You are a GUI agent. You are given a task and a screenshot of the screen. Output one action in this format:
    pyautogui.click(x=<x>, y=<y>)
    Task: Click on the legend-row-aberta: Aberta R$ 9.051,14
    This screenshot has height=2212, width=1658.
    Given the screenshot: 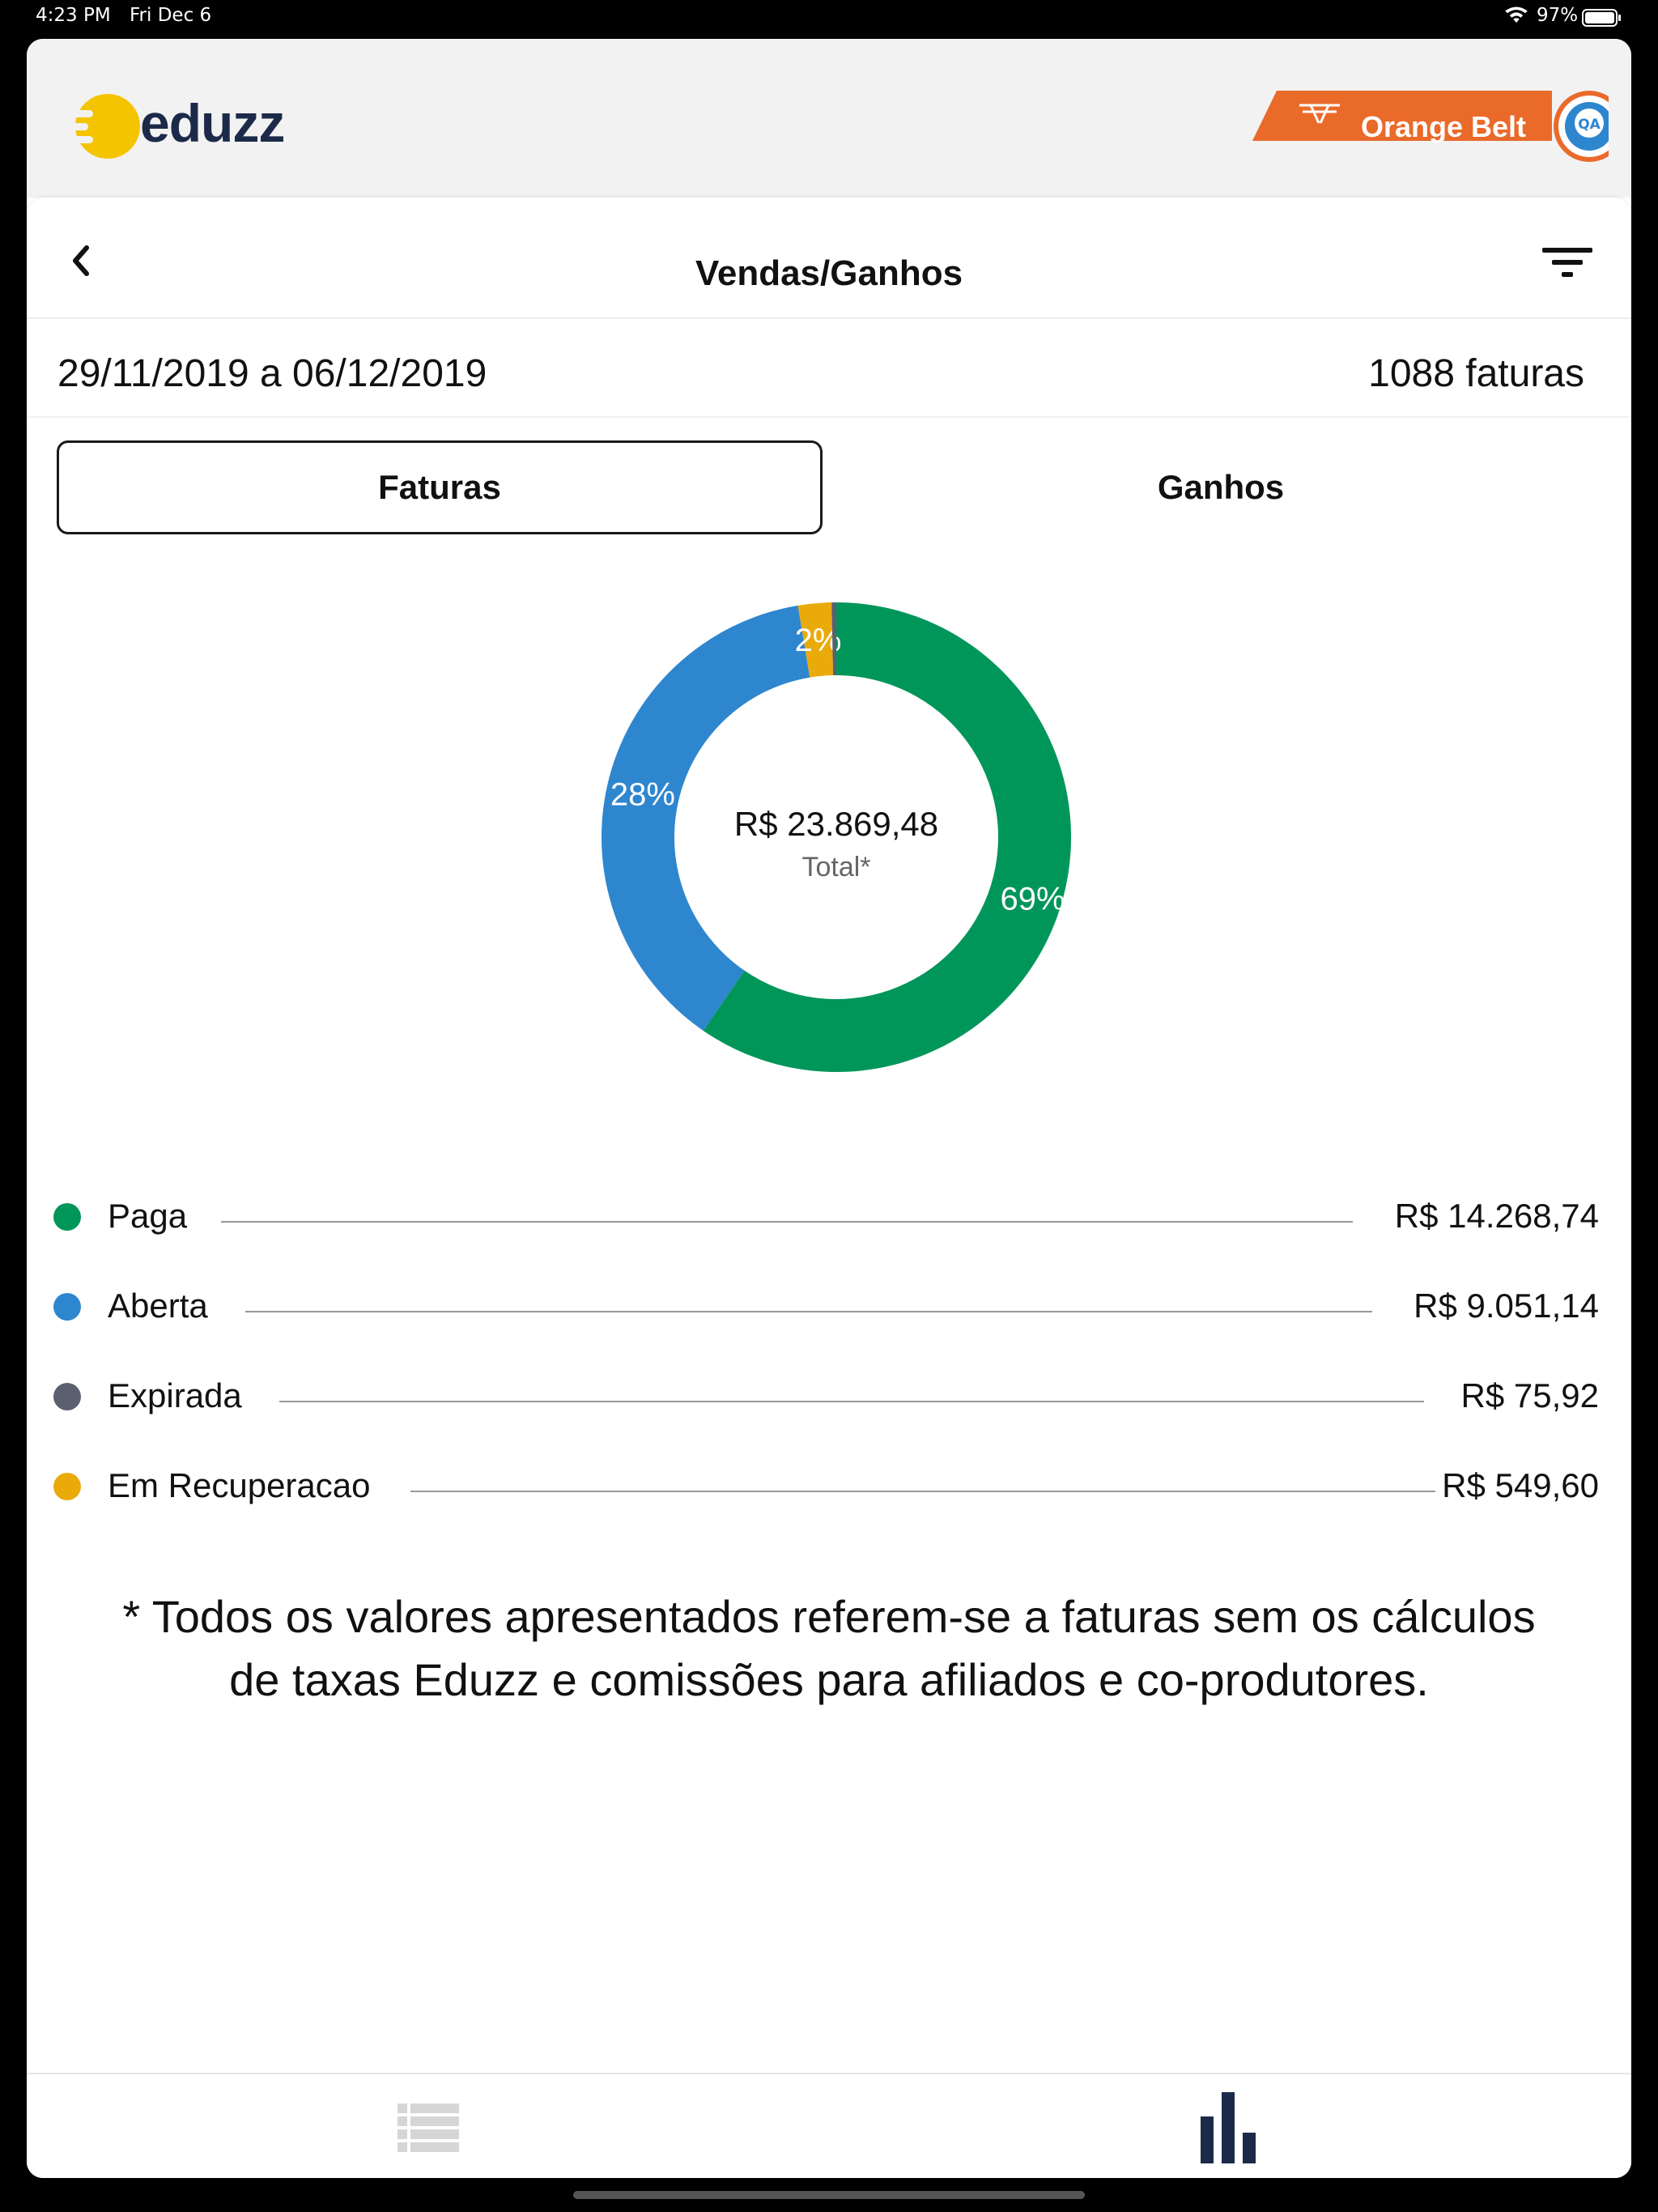 What is the action you would take?
    pyautogui.click(x=829, y=1307)
    